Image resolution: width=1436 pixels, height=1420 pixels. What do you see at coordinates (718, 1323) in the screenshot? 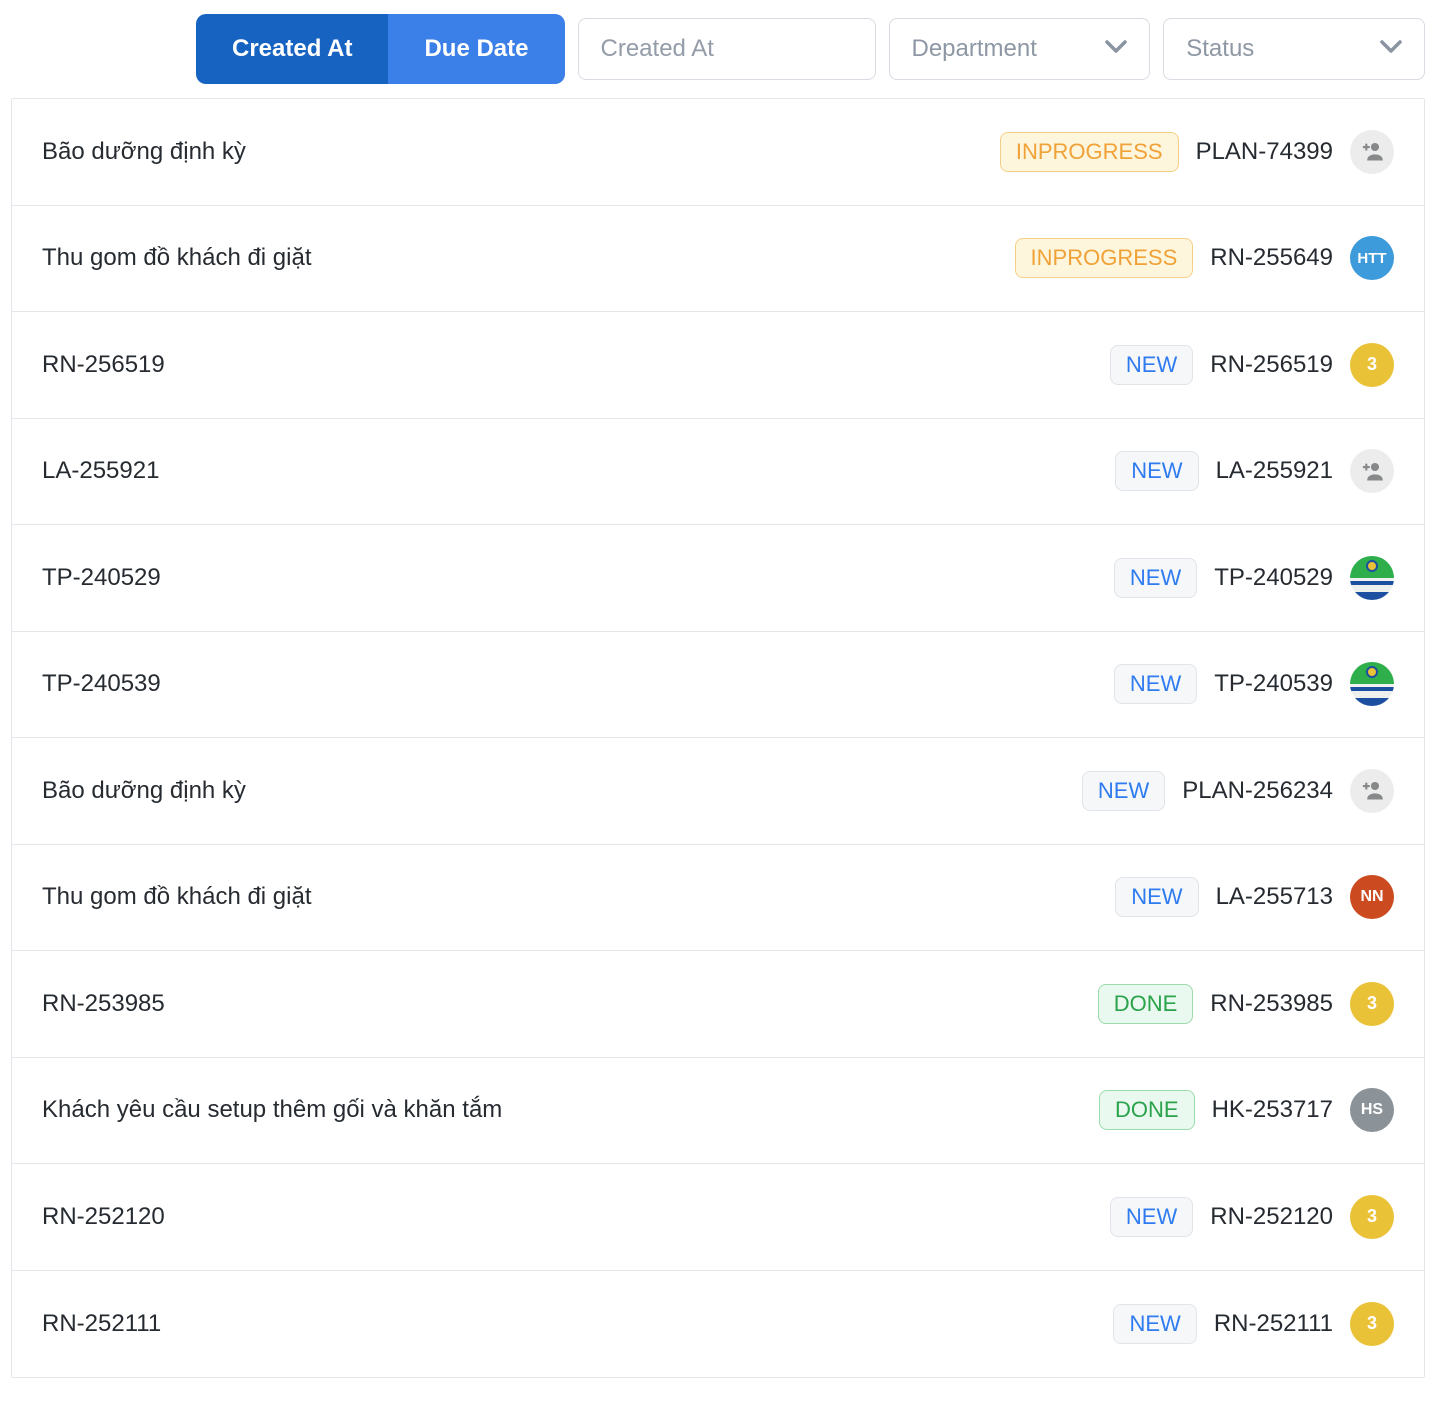
I see `task-row: RN-252111 NEW RN-252111 3` at bounding box center [718, 1323].